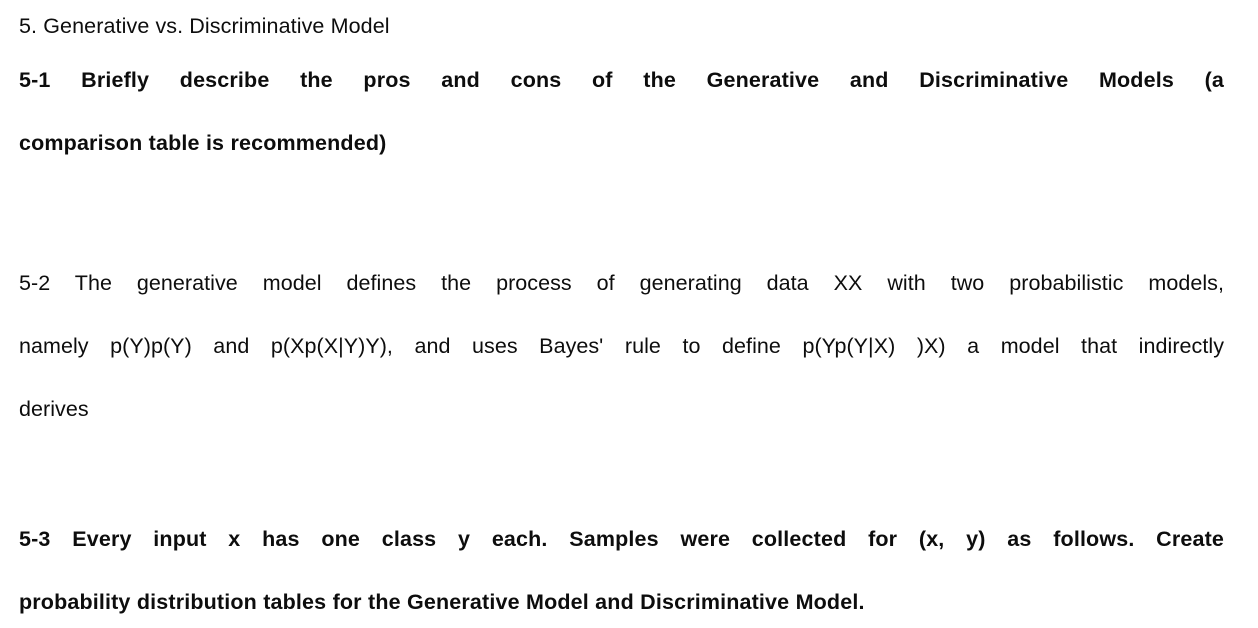 This screenshot has height=628, width=1258. What do you see at coordinates (204, 26) in the screenshot?
I see `section-heading: 5. Generative vs. Discriminative Model` at bounding box center [204, 26].